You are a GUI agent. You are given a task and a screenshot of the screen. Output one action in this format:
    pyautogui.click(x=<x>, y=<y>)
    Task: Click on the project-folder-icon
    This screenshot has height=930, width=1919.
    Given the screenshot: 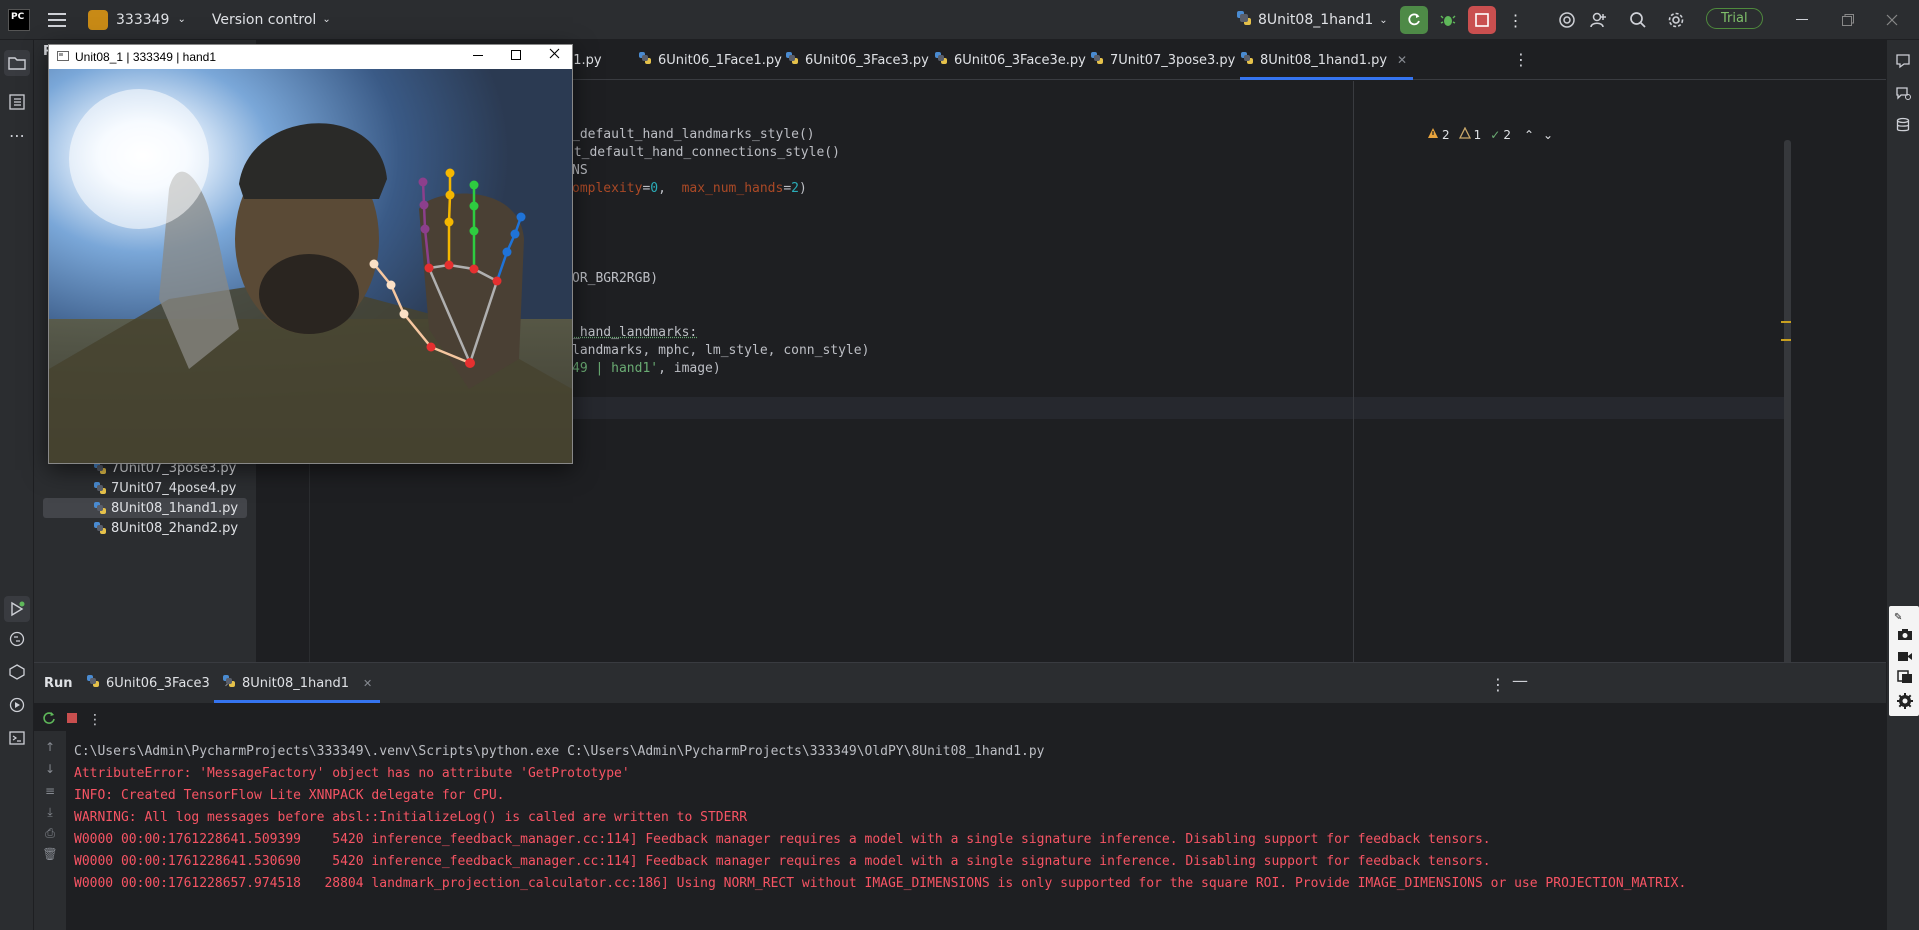 What is the action you would take?
    pyautogui.click(x=17, y=63)
    